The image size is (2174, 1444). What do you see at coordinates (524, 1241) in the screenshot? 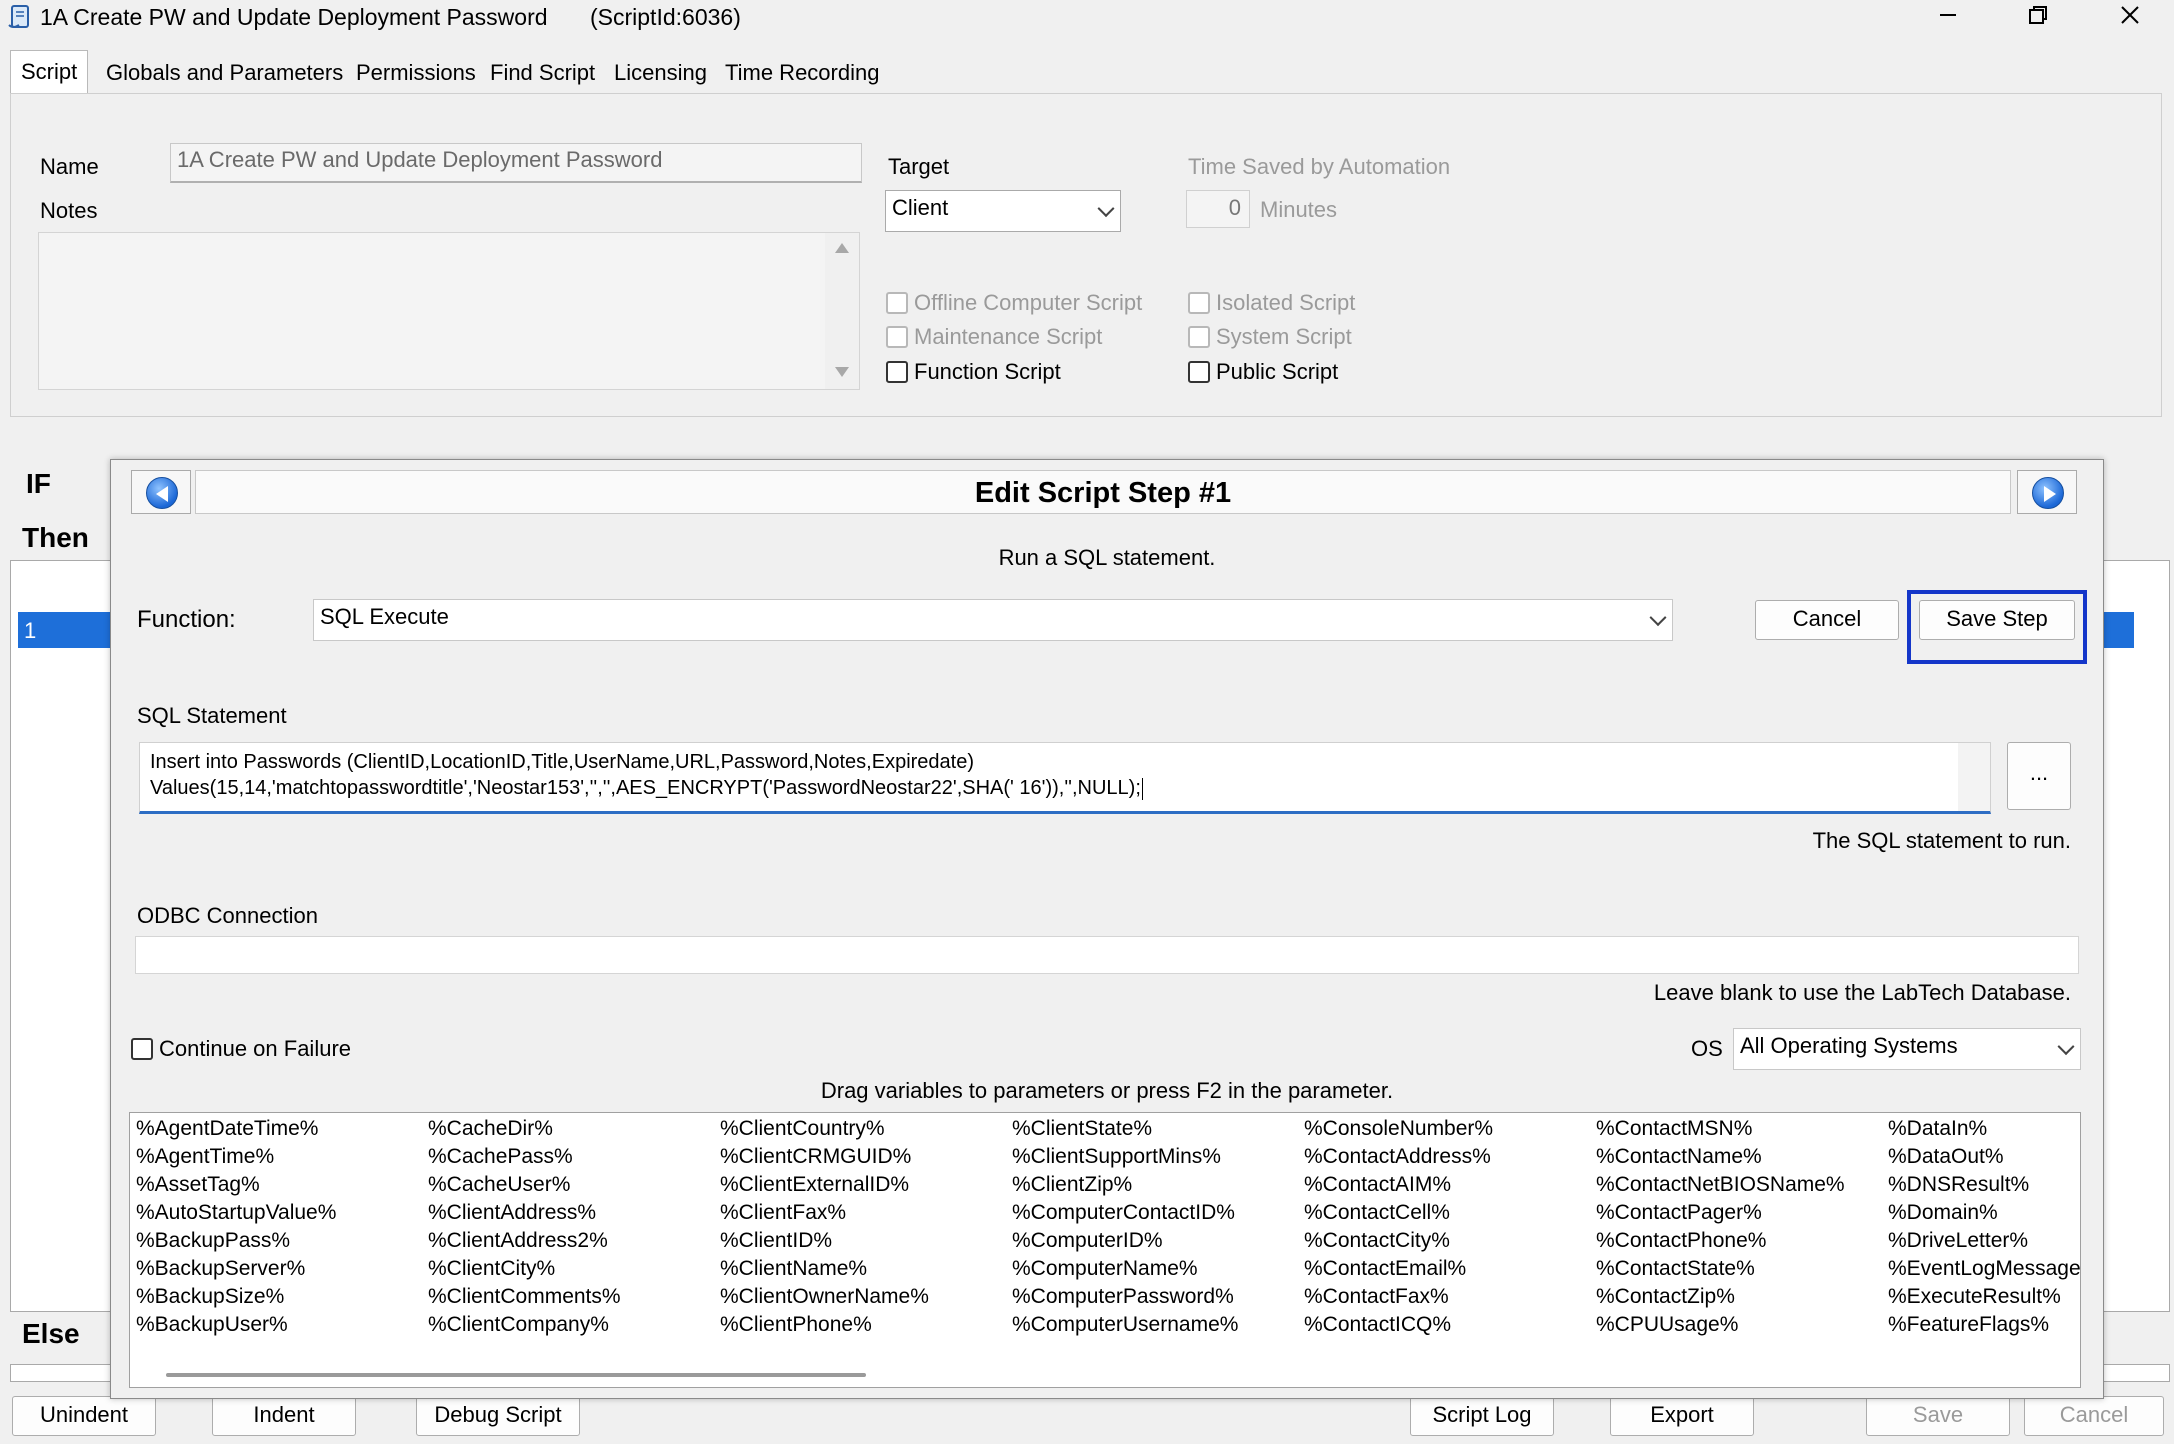
I see `list-item: %ClientAddress2%` at bounding box center [524, 1241].